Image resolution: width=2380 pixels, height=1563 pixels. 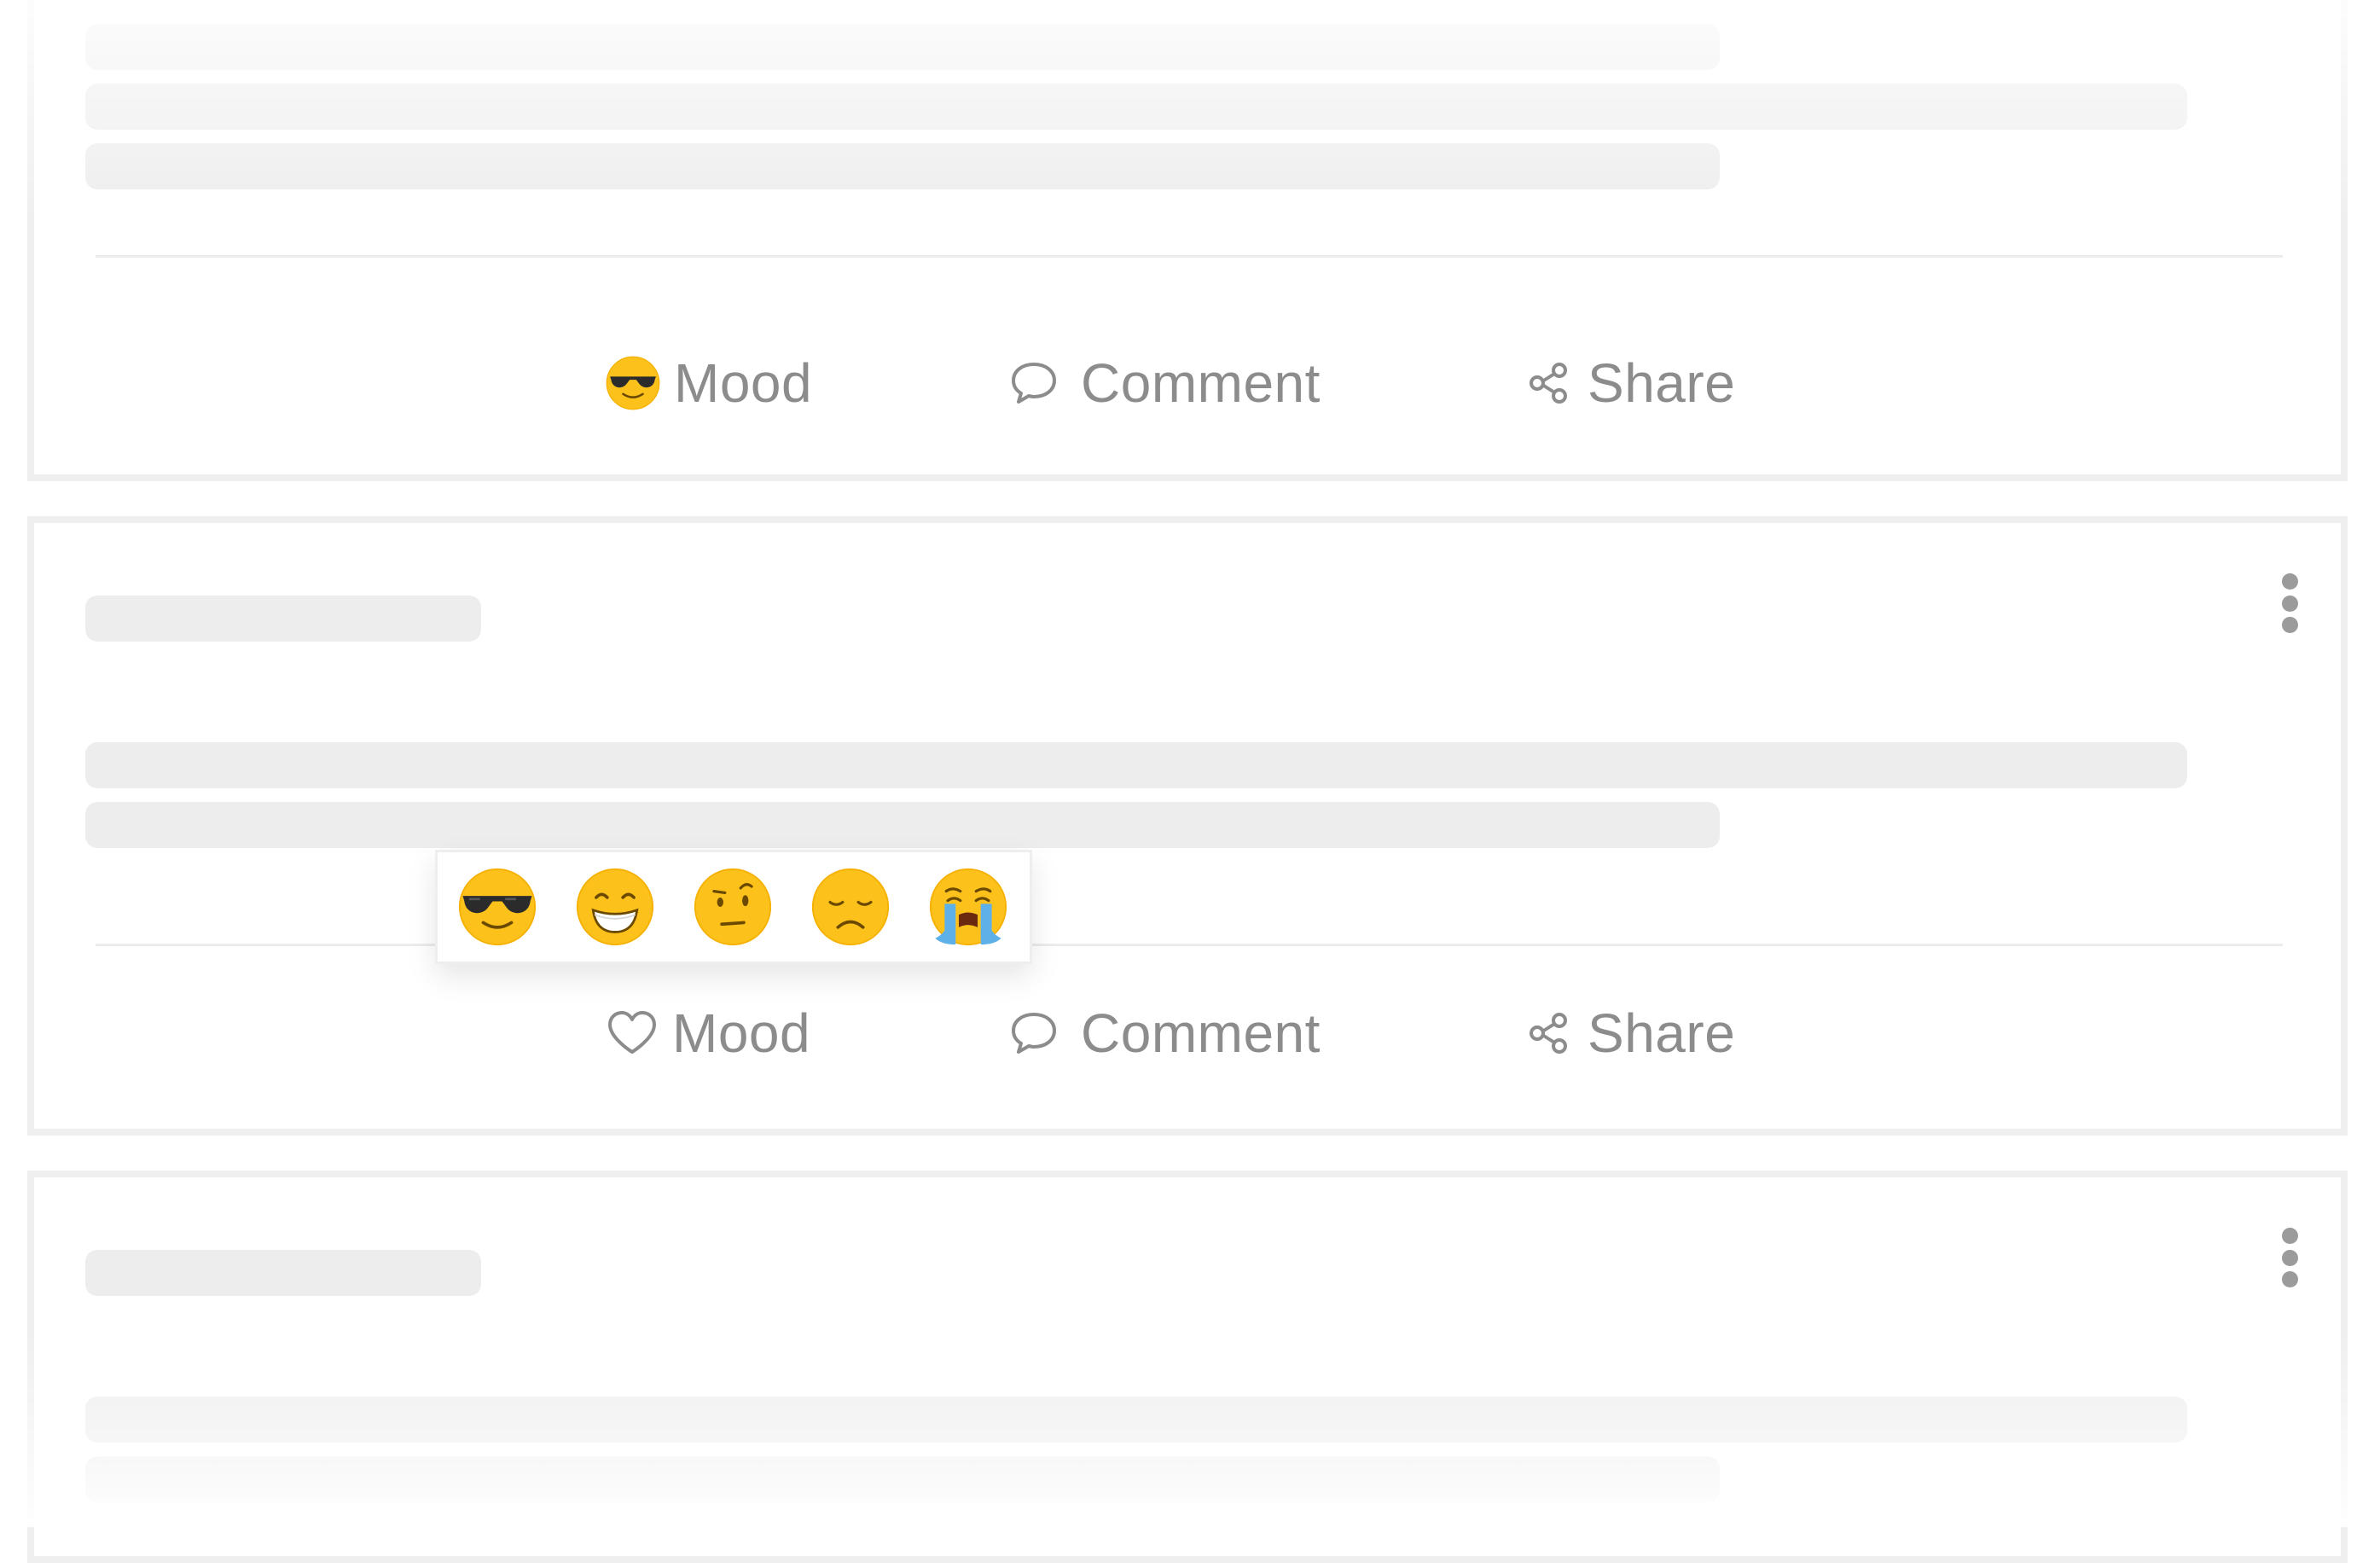 I want to click on frowning-emoji-icon, so click(x=850, y=907).